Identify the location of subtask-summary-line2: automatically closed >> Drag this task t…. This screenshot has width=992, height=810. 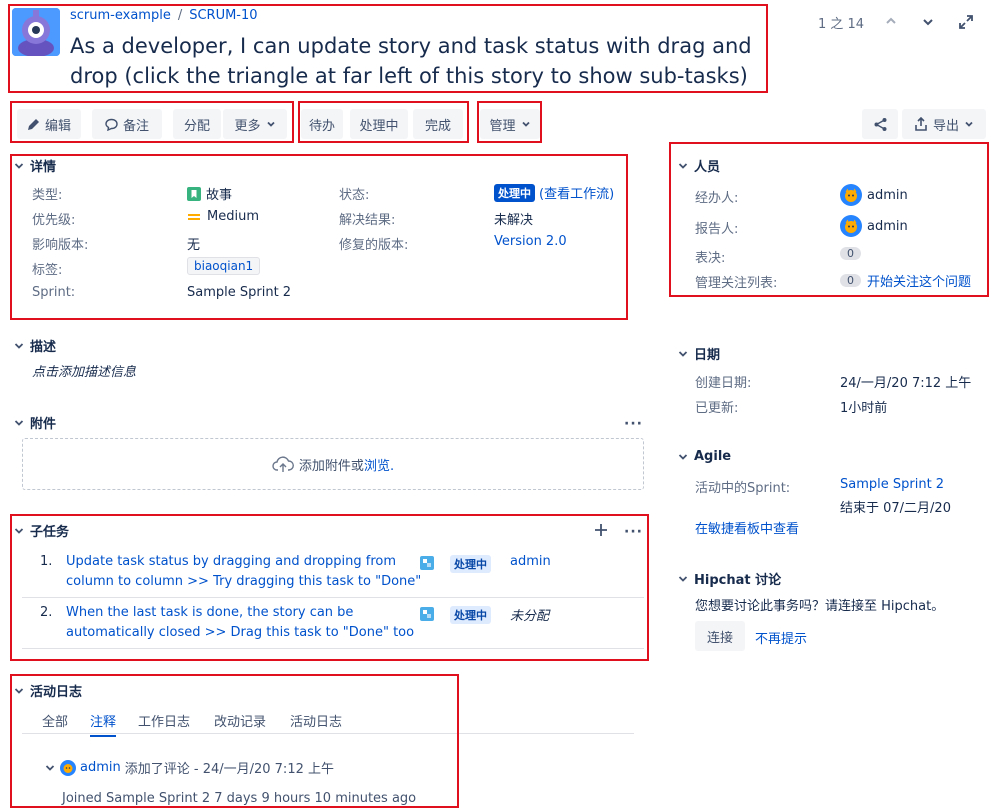
(240, 632).